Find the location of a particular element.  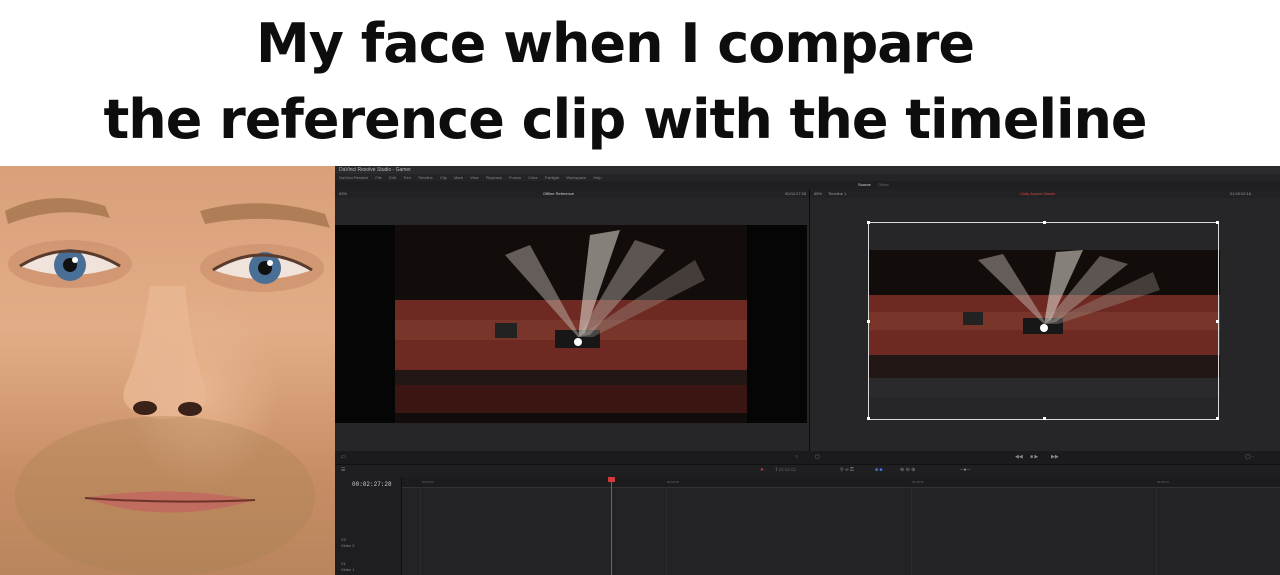

loop-icon: ○ is located at coordinates (796, 457).